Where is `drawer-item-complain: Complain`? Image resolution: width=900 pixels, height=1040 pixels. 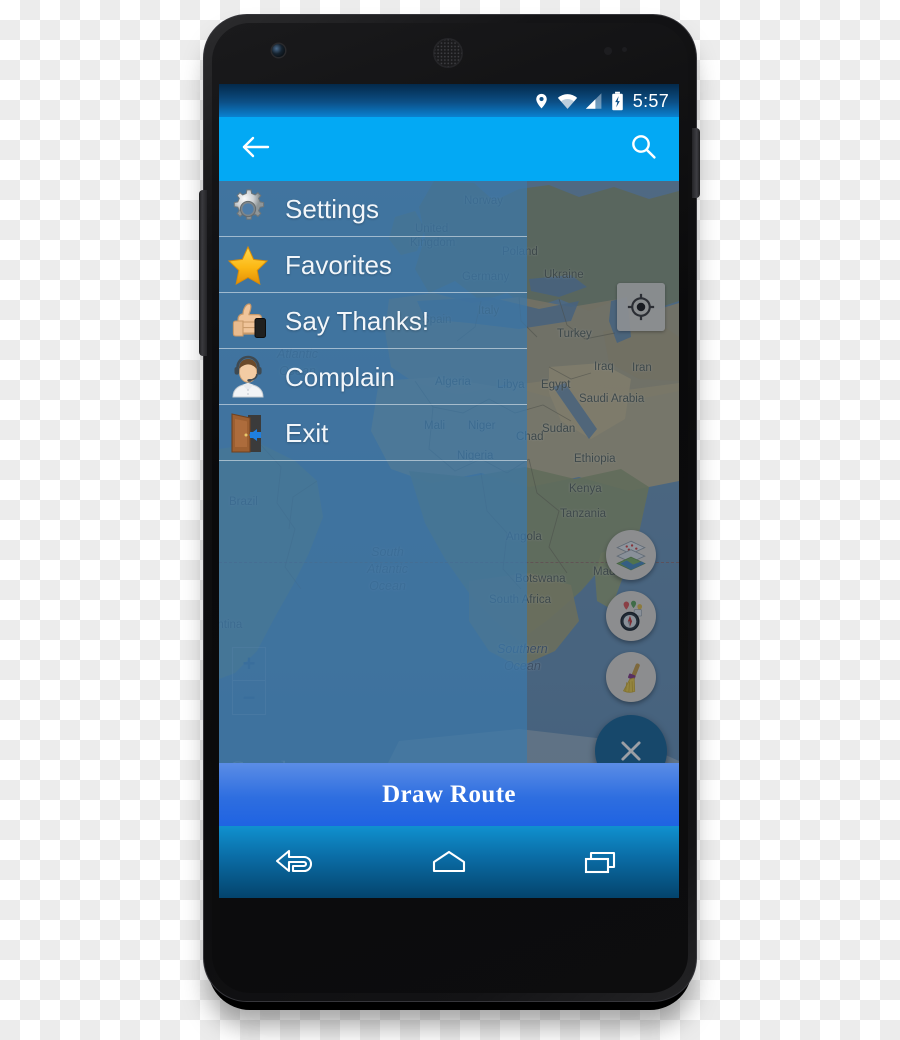 drawer-item-complain: Complain is located at coordinates (373, 377).